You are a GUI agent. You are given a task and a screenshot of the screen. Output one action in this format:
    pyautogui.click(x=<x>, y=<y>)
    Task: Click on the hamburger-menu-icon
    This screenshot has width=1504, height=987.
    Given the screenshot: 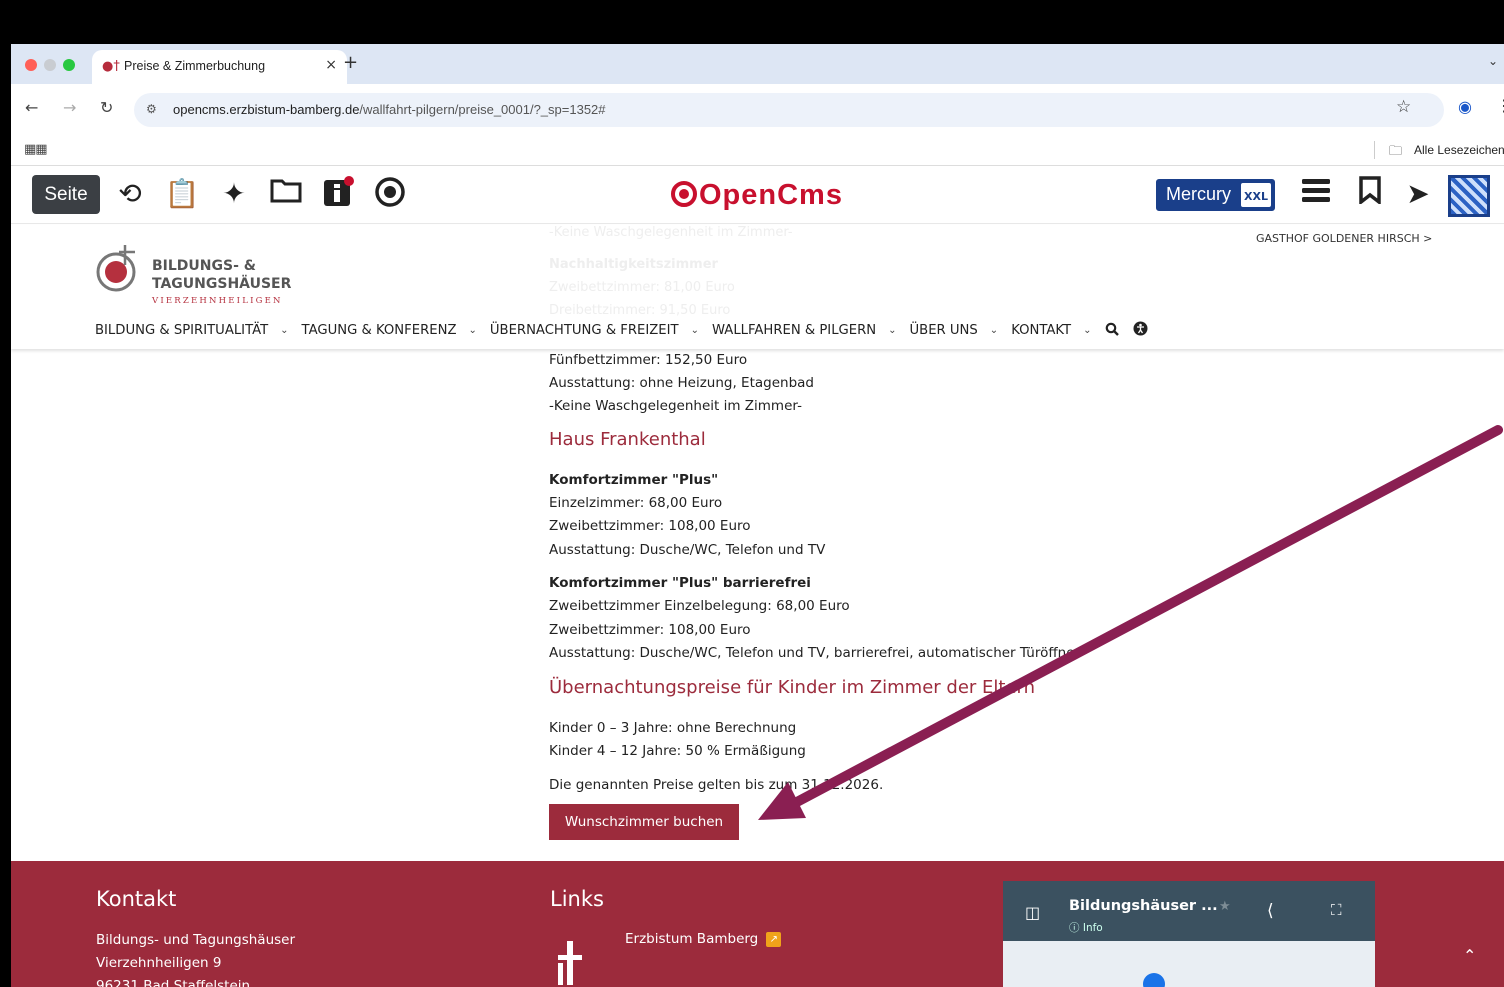 What is the action you would take?
    pyautogui.click(x=1316, y=194)
    